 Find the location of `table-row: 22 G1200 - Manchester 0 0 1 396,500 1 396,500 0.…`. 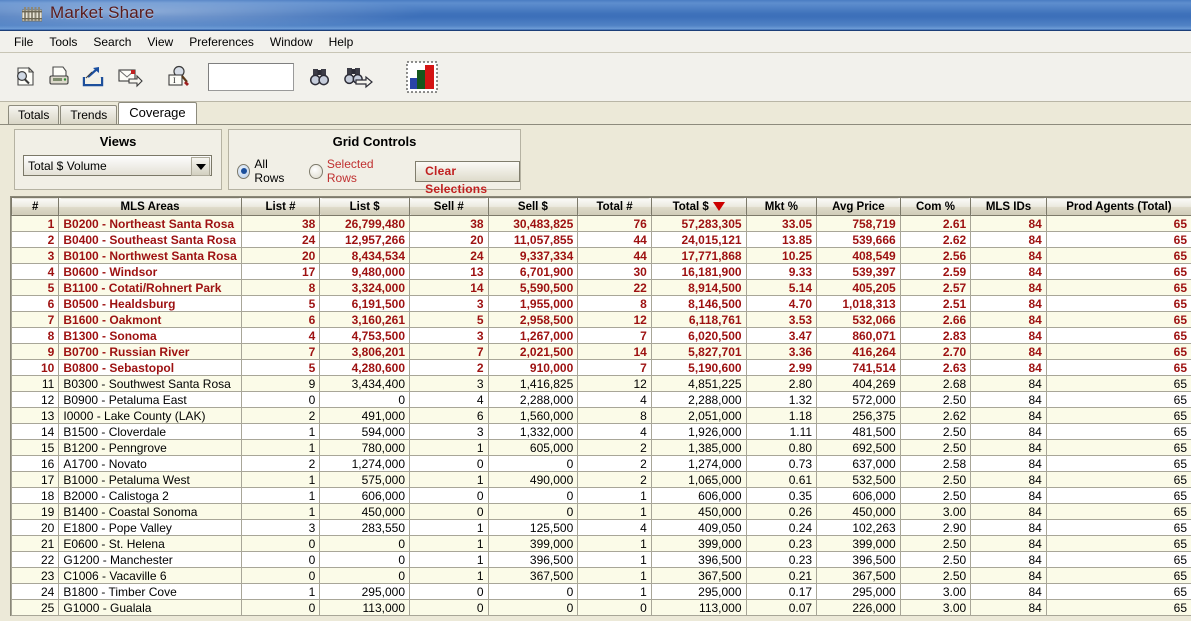

table-row: 22 G1200 - Manchester 0 0 1 396,500 1 396,500 0.… is located at coordinates (600, 559).